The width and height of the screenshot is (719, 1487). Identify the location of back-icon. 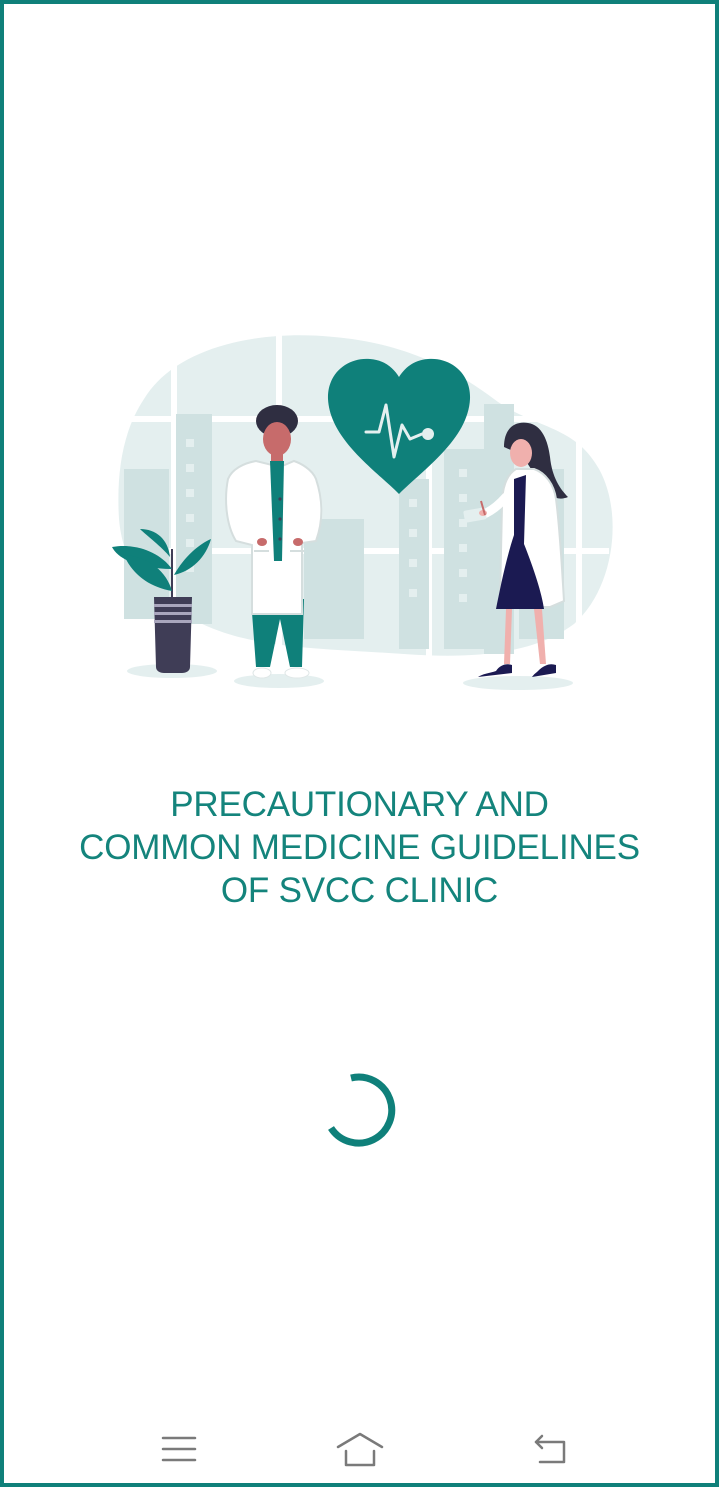
(550, 1449).